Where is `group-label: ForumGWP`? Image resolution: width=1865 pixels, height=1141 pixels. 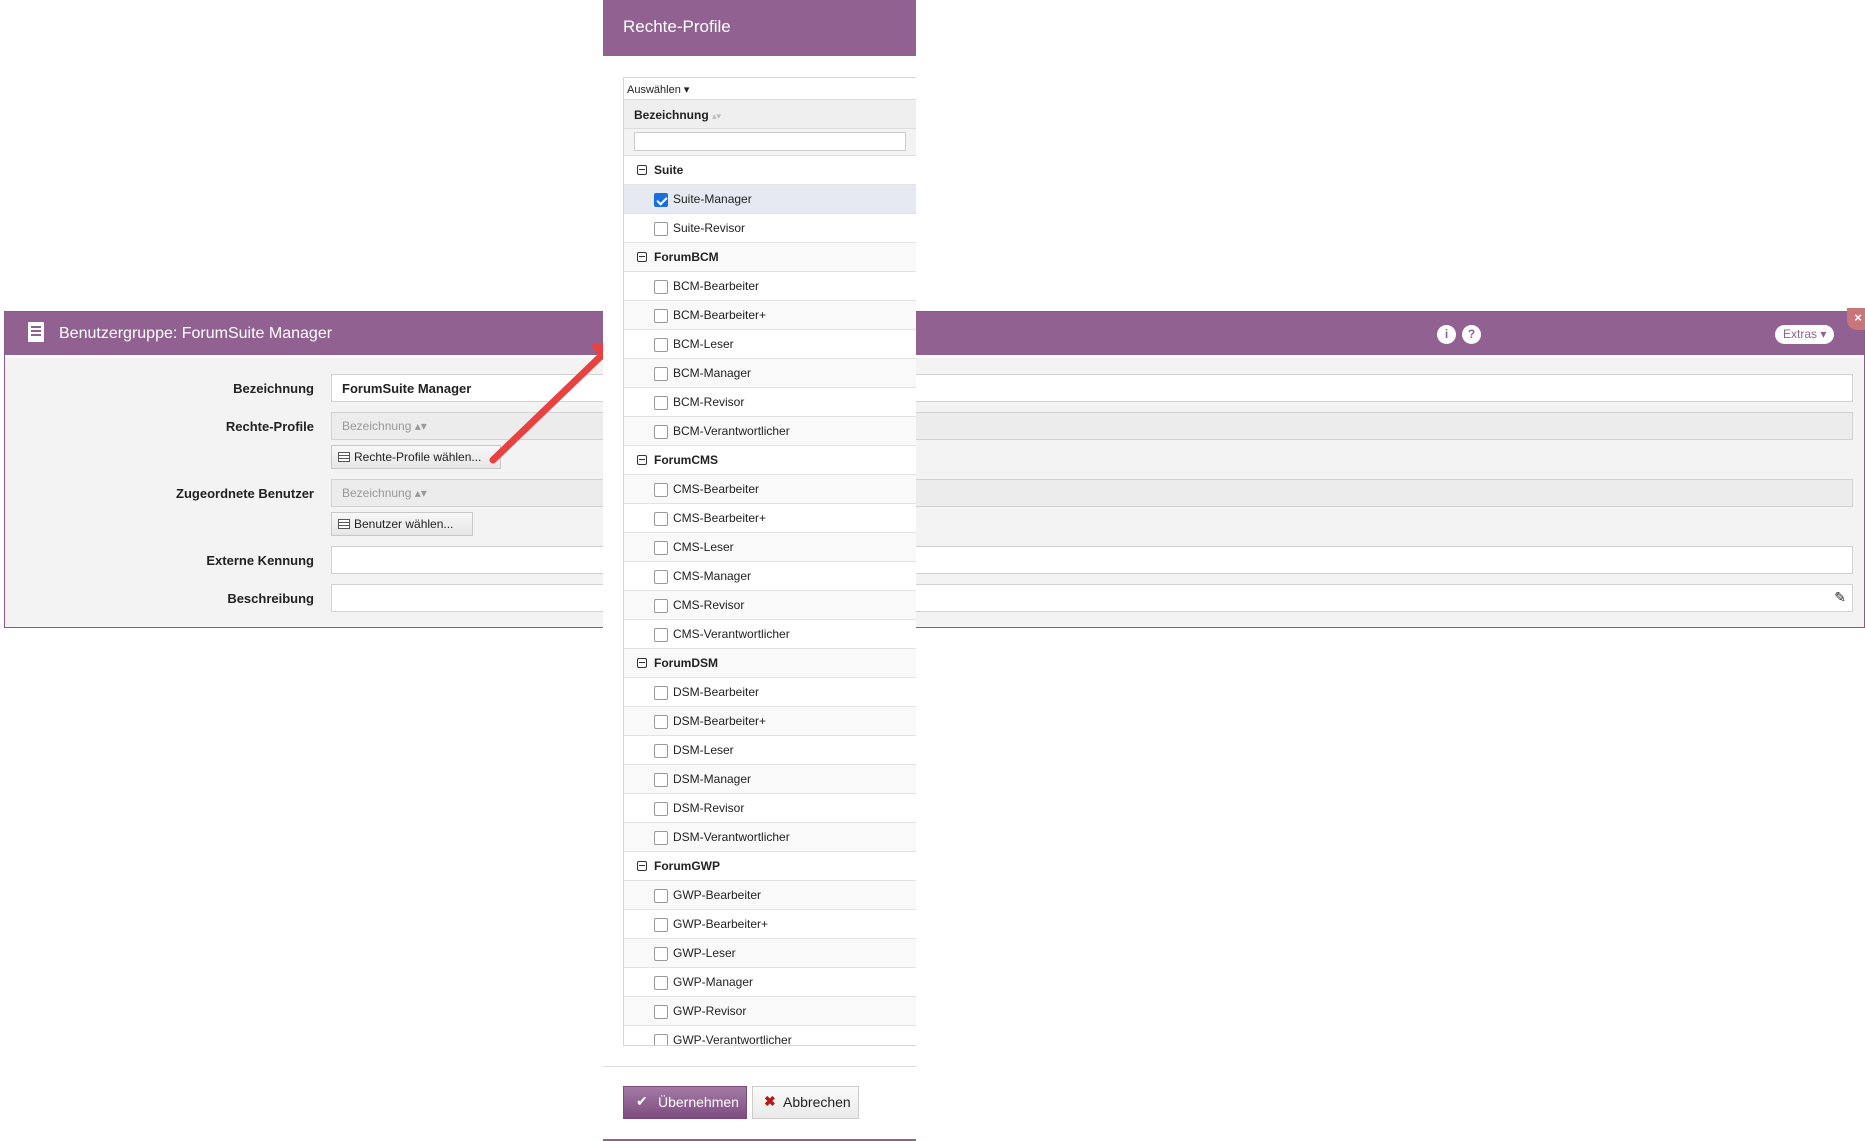 group-label: ForumGWP is located at coordinates (687, 866).